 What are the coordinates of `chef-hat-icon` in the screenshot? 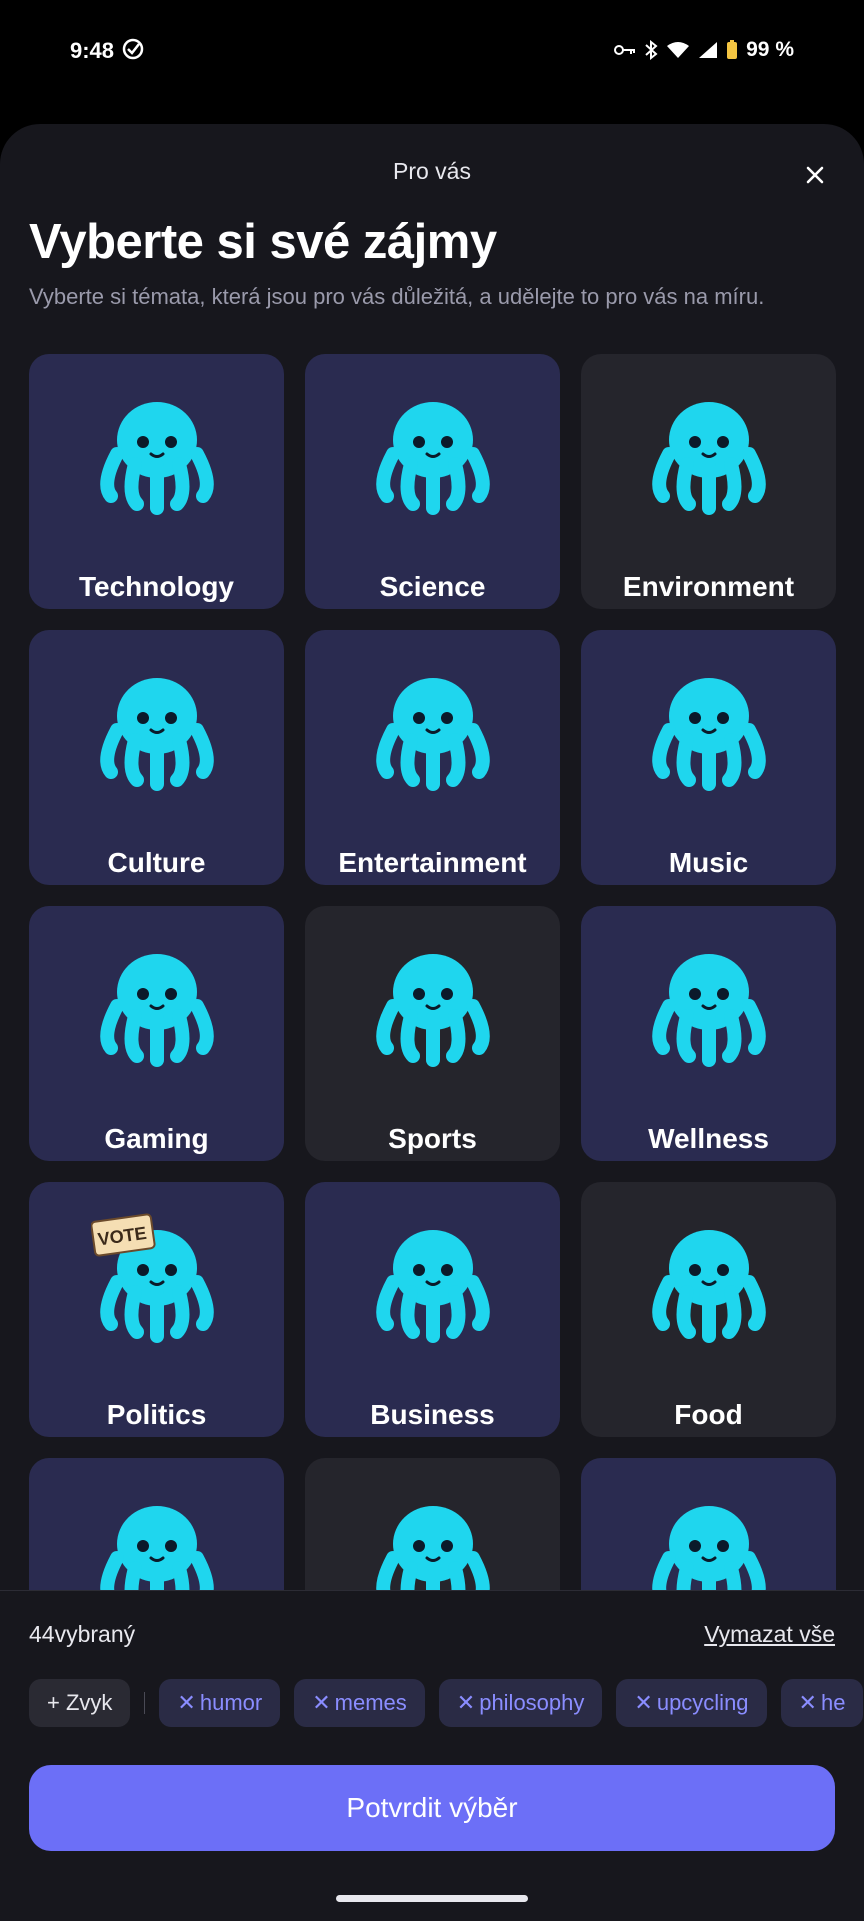 It's located at (709, 1286).